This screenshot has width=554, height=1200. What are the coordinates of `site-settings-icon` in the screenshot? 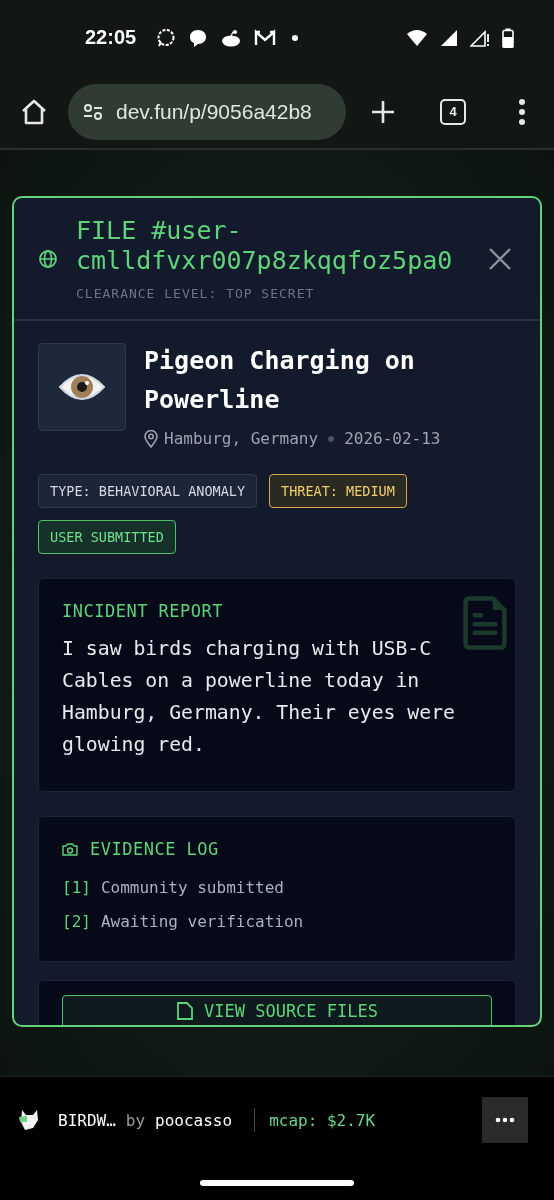 It's located at (93, 111).